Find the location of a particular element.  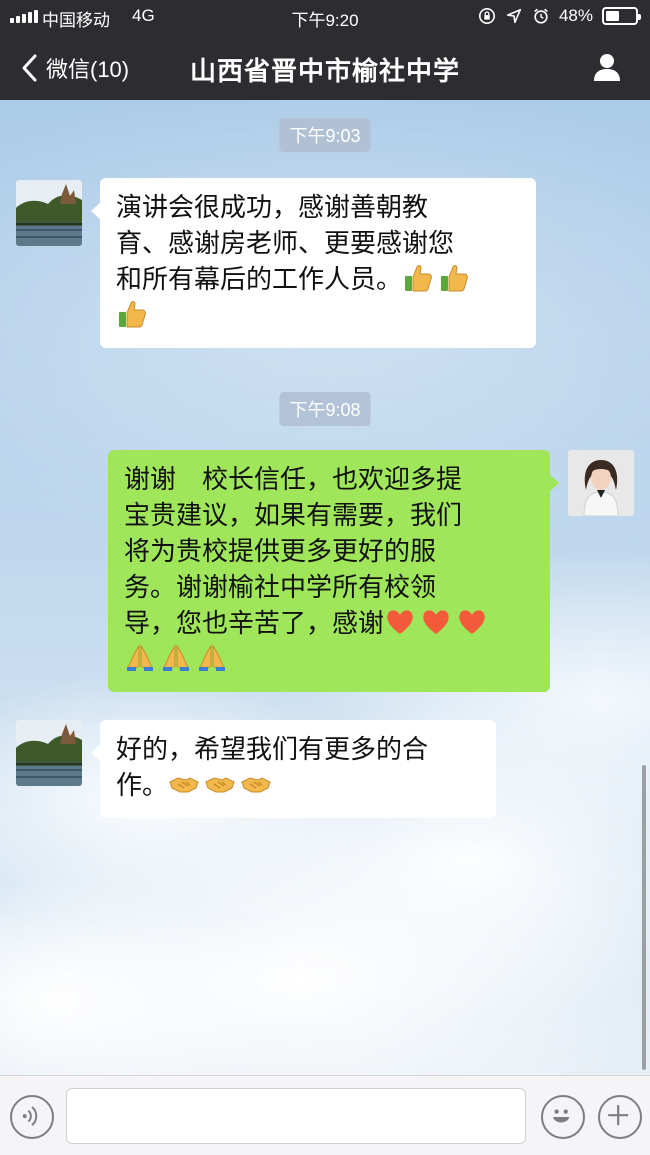

voice-button is located at coordinates (32, 1117).